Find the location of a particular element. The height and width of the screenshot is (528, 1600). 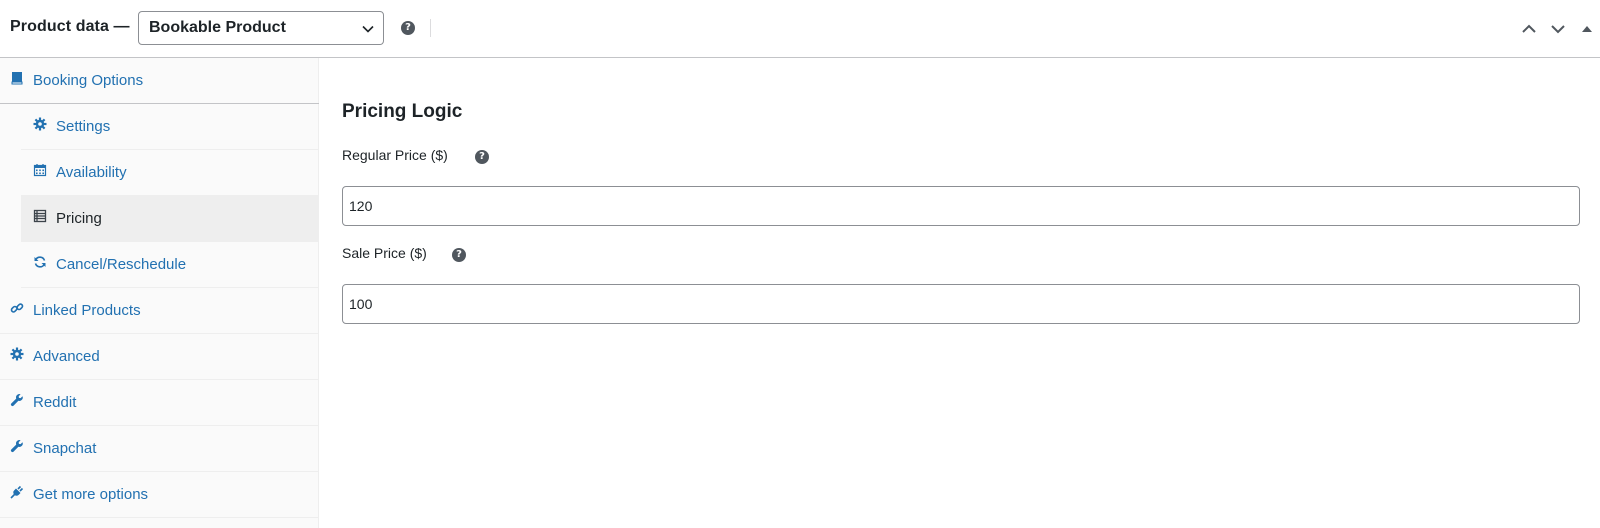

regular-price-help-icon: ? is located at coordinates (482, 157).